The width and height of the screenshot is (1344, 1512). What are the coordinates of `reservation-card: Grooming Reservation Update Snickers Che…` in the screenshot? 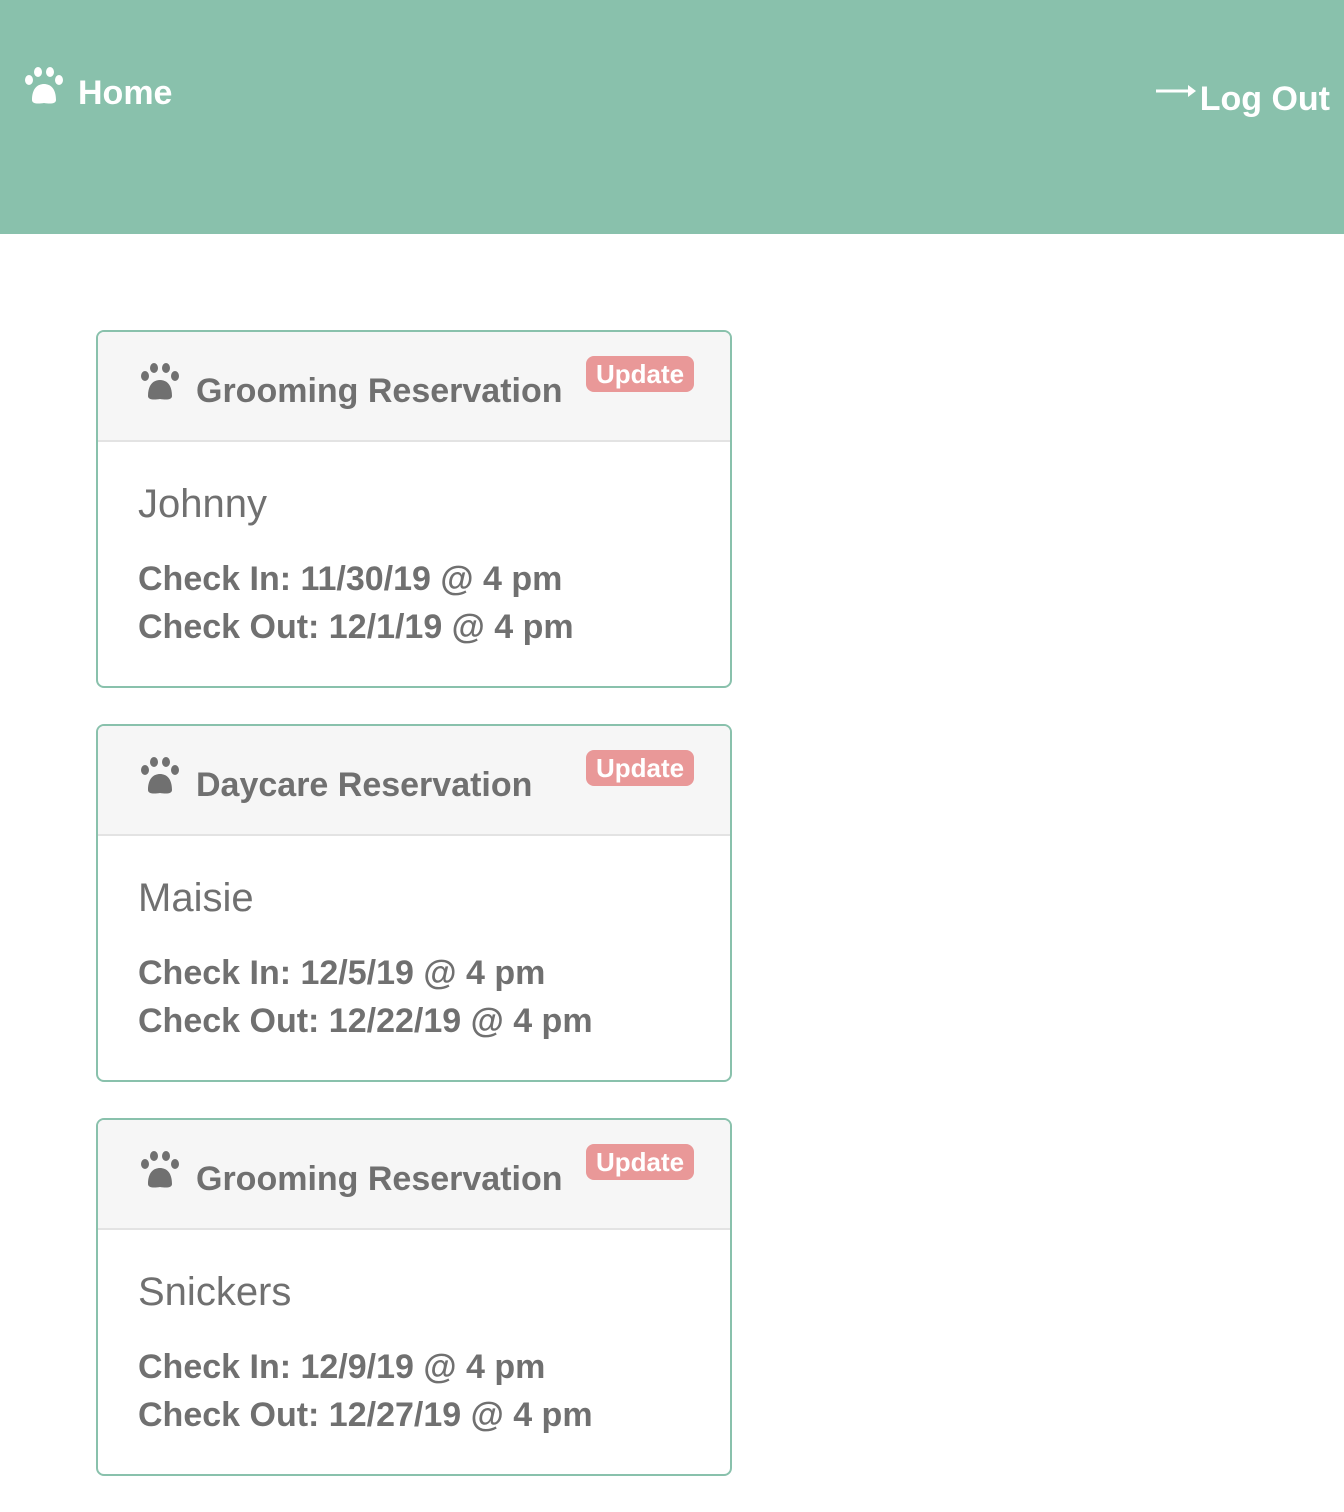 It's located at (414, 1297).